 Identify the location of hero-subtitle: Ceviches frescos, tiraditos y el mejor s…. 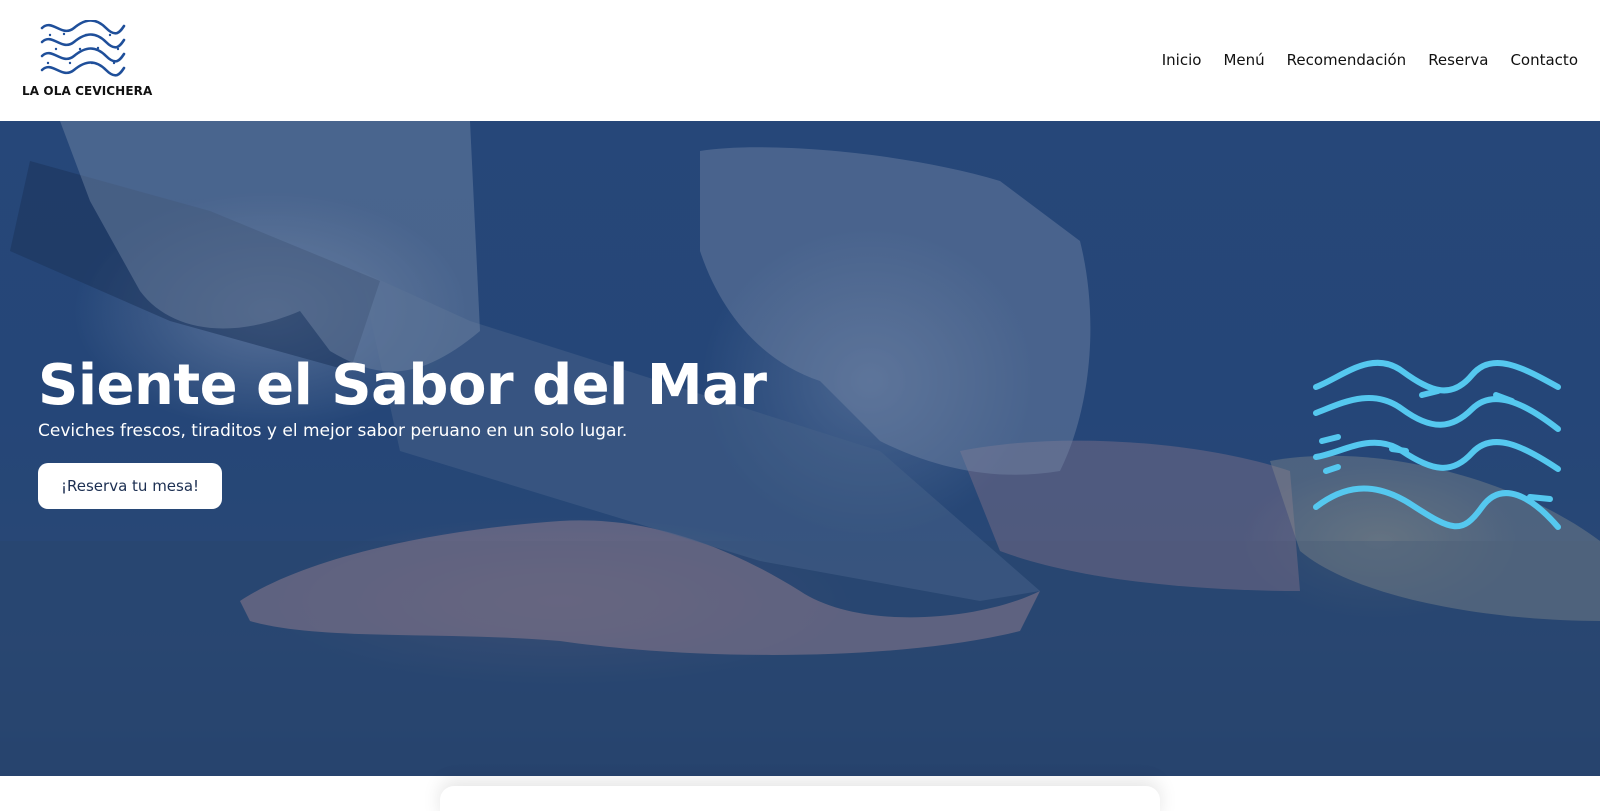
(333, 431).